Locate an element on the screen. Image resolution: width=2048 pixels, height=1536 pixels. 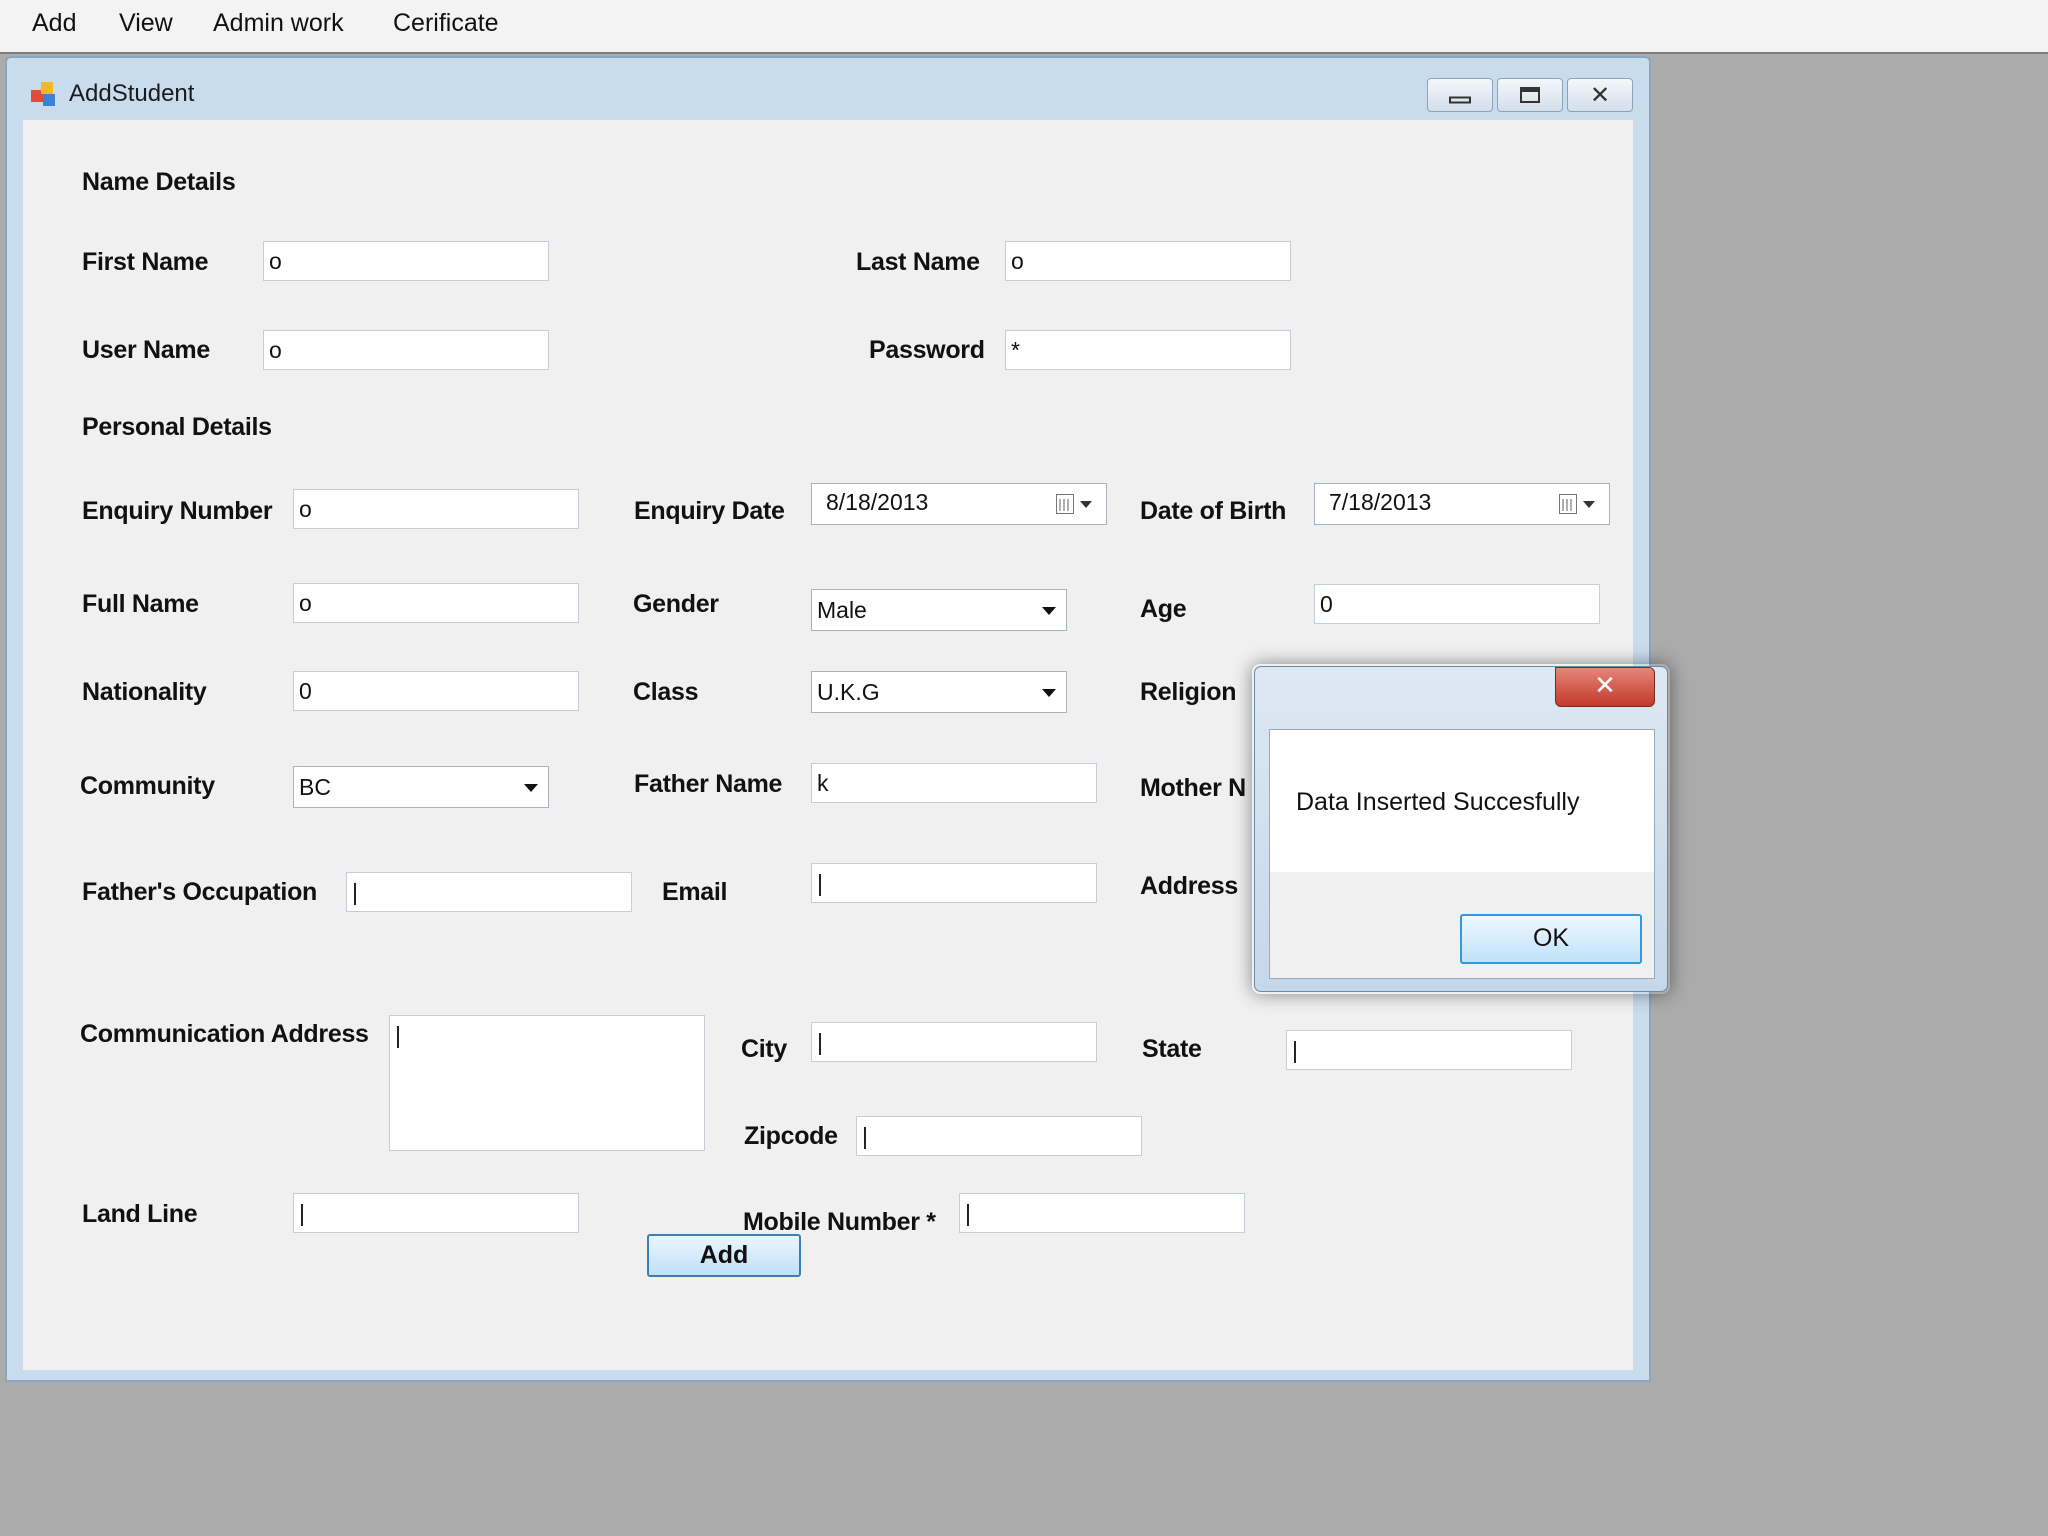
full-name-label: Full Name is located at coordinates (140, 604).